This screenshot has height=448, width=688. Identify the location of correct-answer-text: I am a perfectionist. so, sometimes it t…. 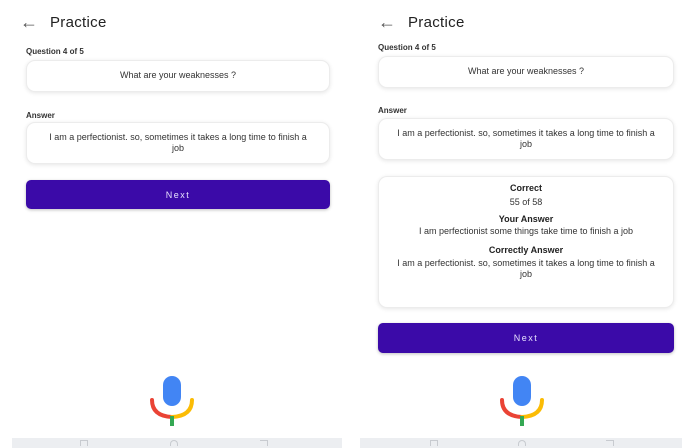
(526, 268).